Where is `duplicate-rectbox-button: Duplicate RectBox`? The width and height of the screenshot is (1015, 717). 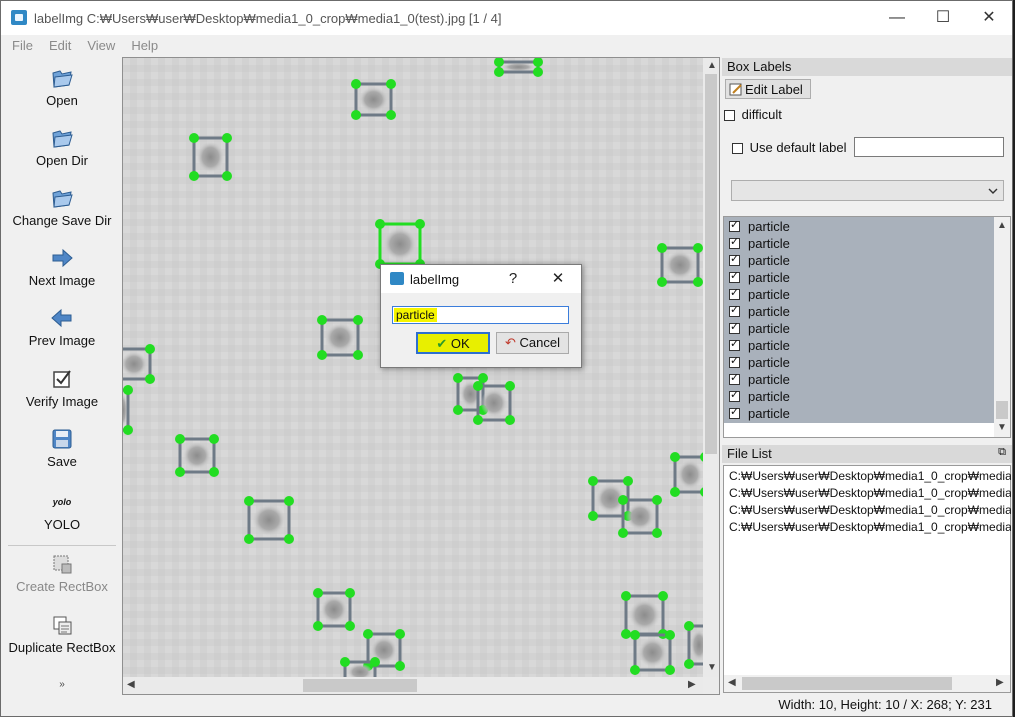
duplicate-rectbox-button: Duplicate RectBox is located at coordinates (62, 634).